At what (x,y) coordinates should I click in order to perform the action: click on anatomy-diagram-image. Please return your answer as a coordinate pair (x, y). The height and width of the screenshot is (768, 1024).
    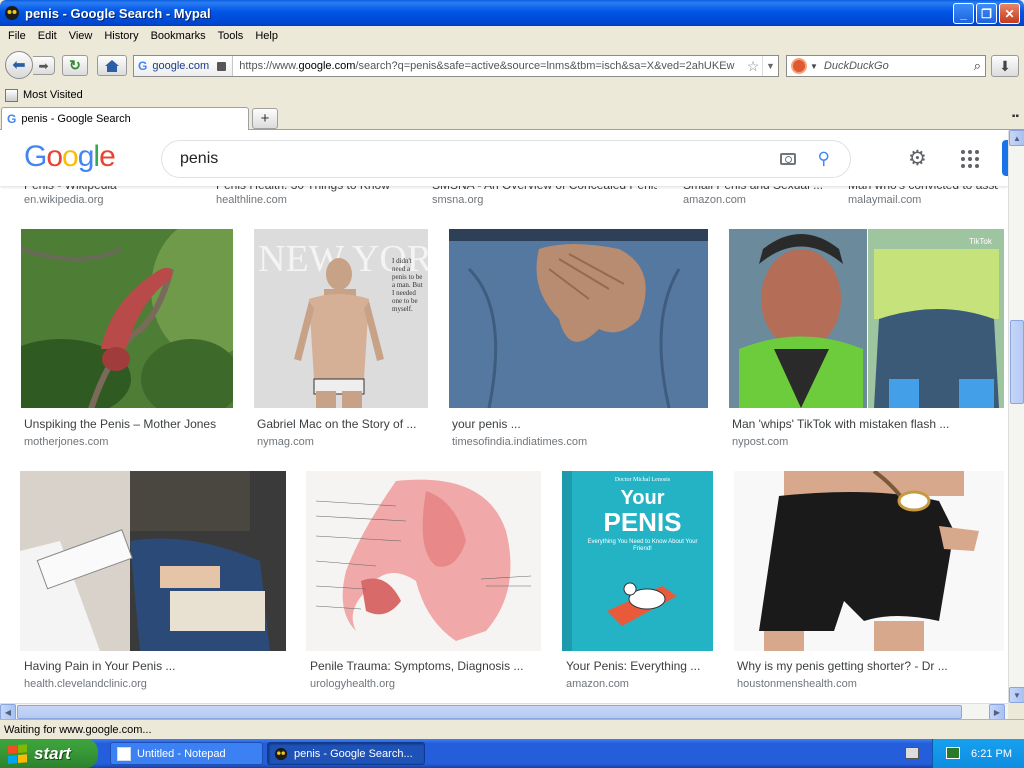
    Looking at the image, I should click on (423, 561).